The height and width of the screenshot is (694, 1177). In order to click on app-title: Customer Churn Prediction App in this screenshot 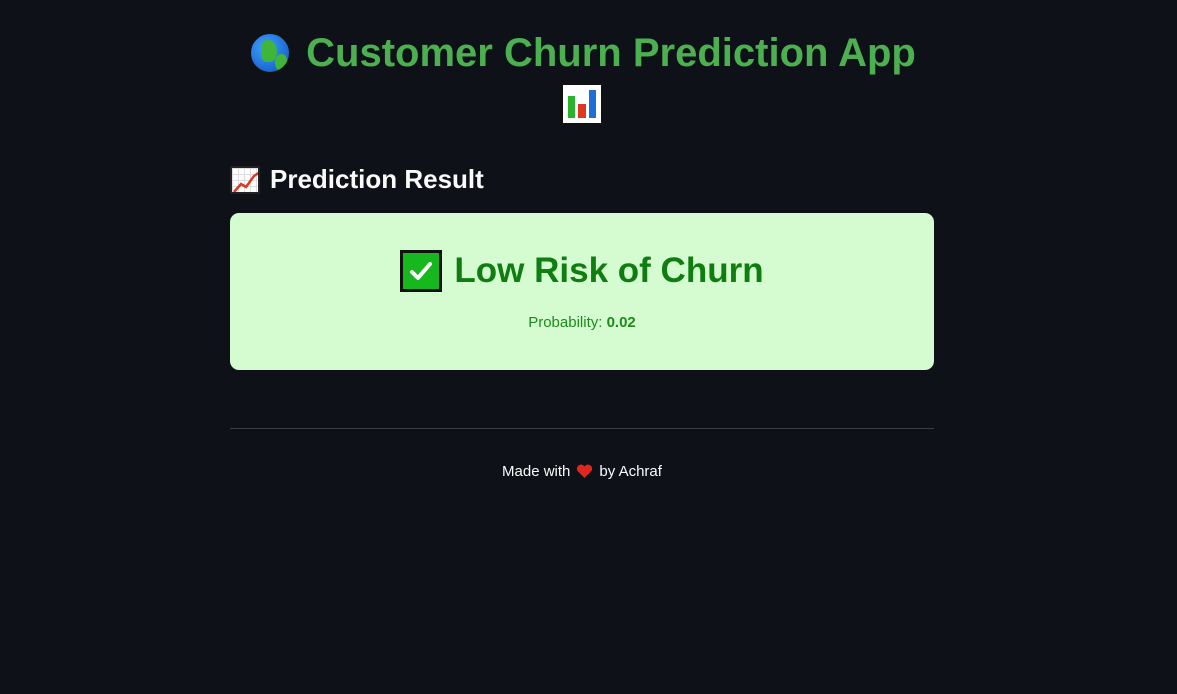, I will do `click(582, 77)`.